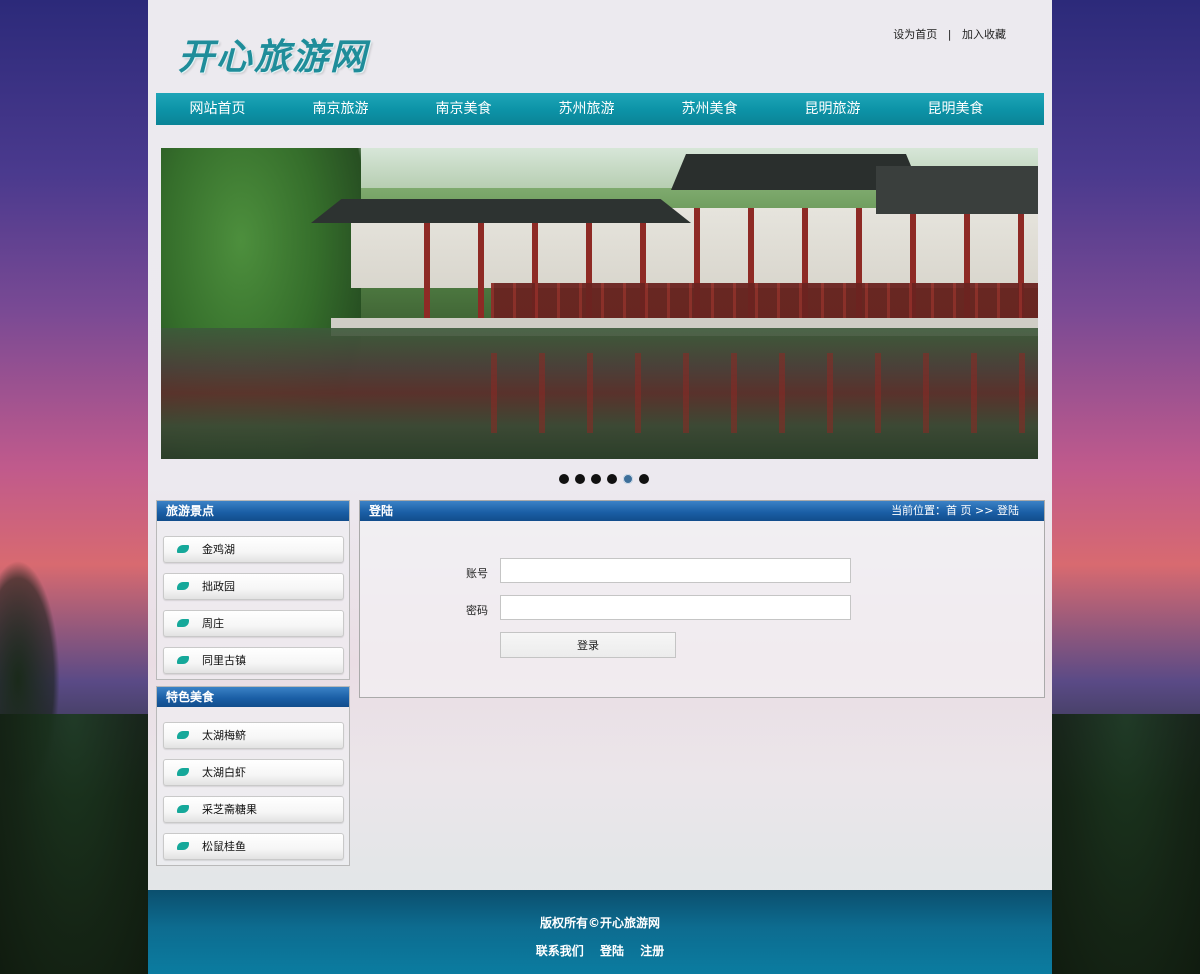 This screenshot has height=974, width=1200. Describe the element at coordinates (604, 479) in the screenshot. I see `slider-dots` at that location.